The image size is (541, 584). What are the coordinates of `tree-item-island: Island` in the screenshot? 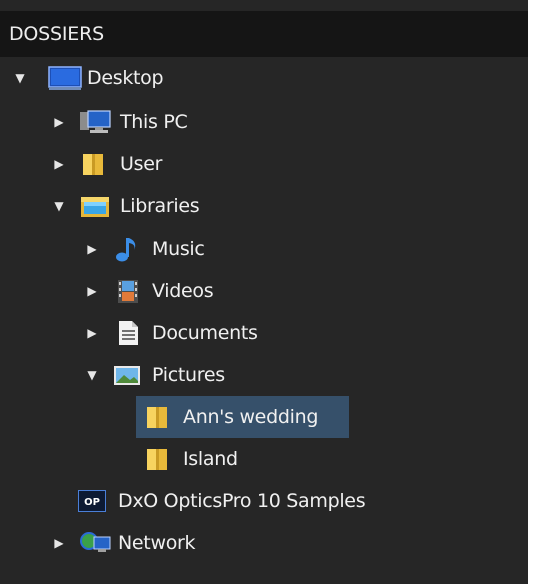 It's located at (264, 459).